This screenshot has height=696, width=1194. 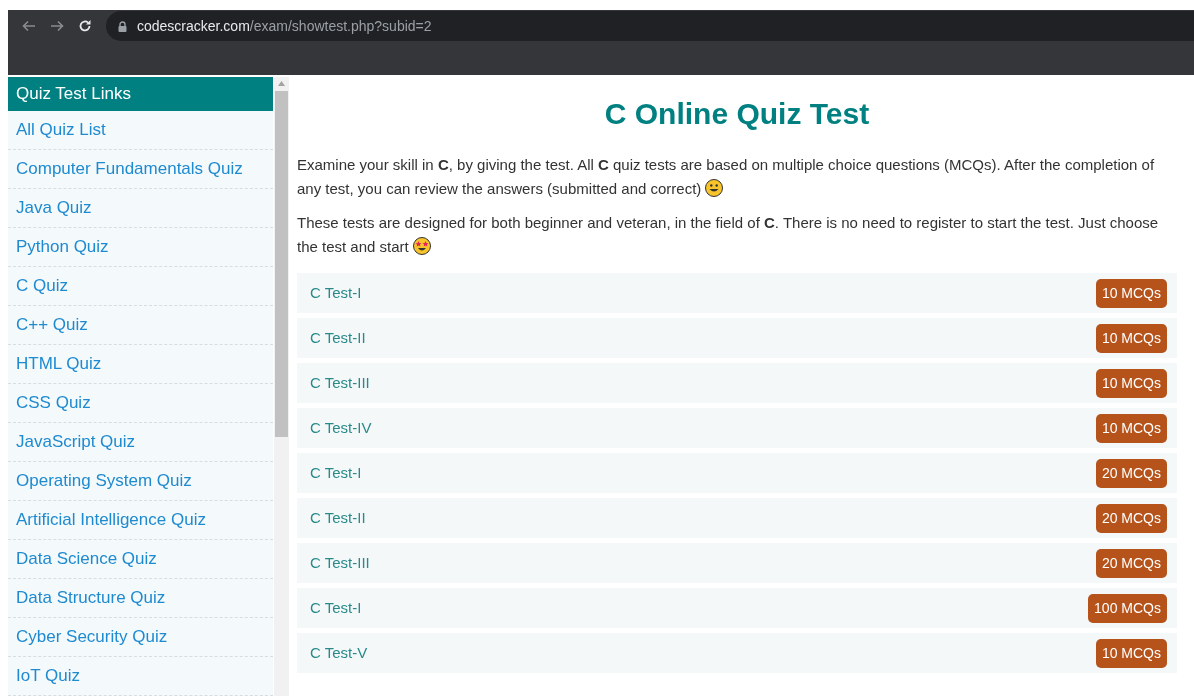 What do you see at coordinates (140, 637) in the screenshot?
I see `sidebar-link: Cyber Security Quiz` at bounding box center [140, 637].